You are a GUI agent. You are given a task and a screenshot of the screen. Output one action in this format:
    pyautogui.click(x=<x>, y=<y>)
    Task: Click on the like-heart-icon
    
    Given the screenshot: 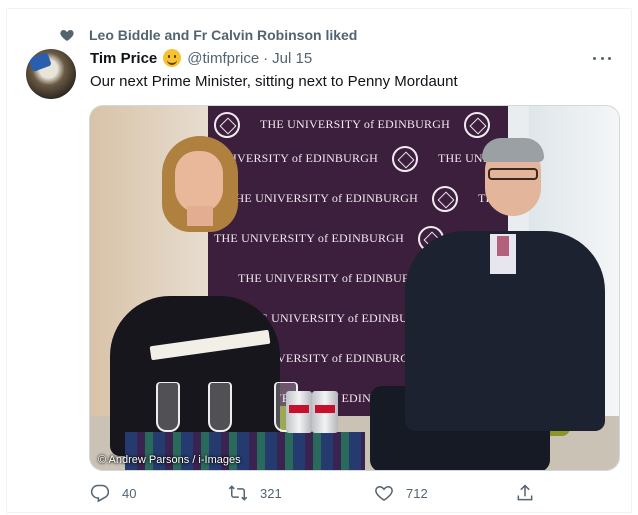 What is the action you would take?
    pyautogui.click(x=384, y=493)
    